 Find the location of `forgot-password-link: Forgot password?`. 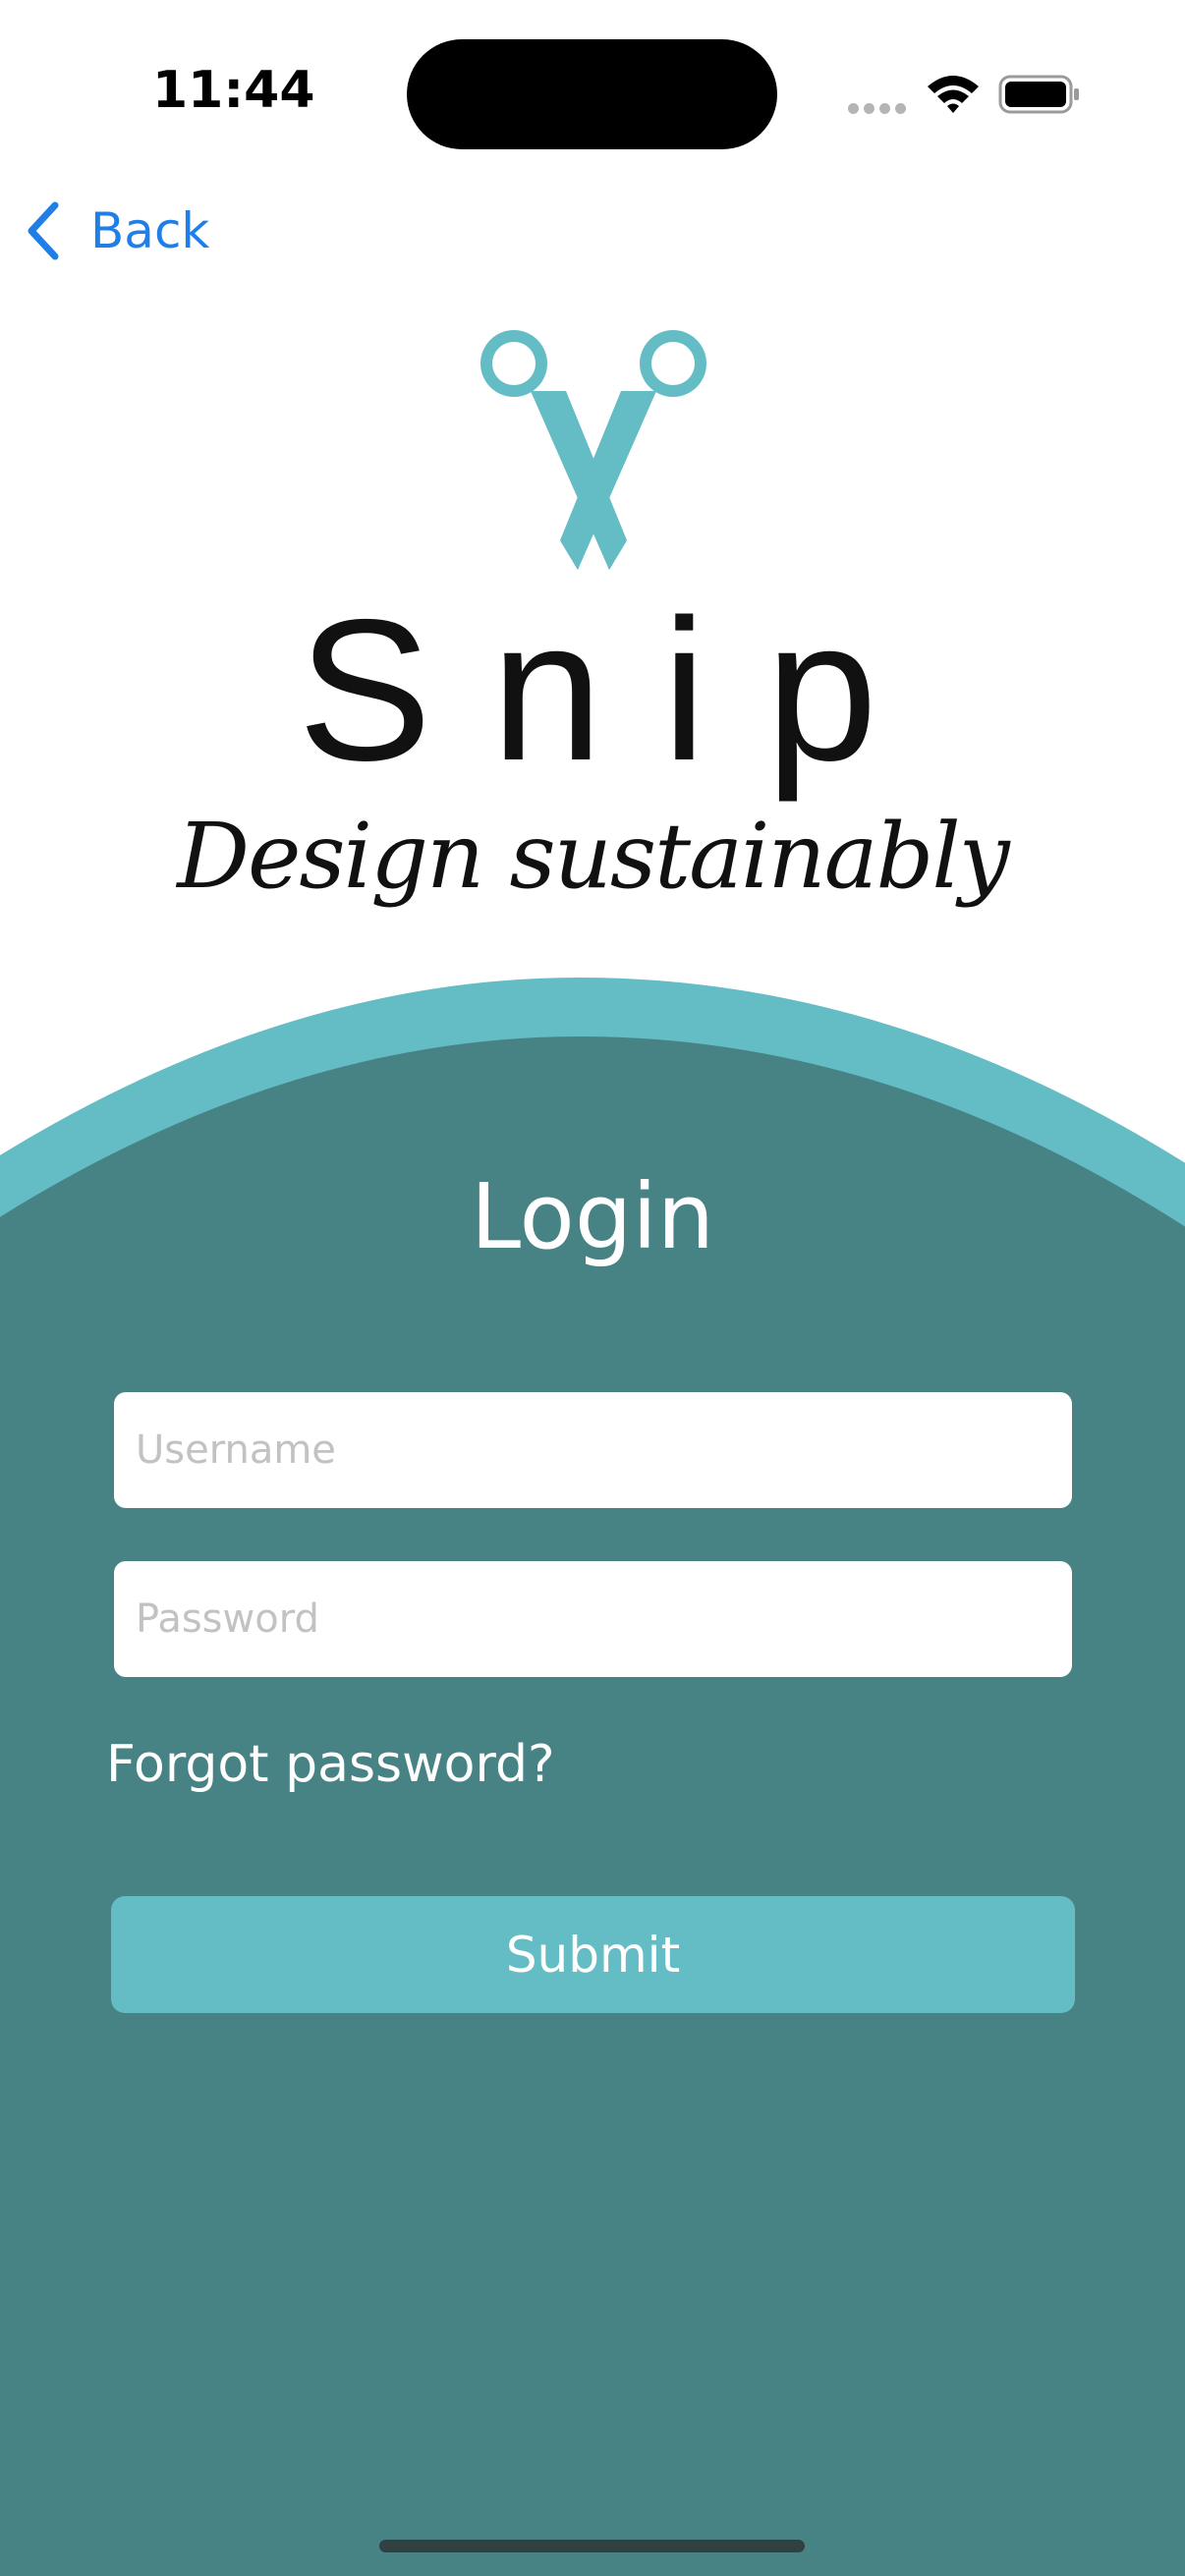

forgot-password-link: Forgot password? is located at coordinates (331, 1764).